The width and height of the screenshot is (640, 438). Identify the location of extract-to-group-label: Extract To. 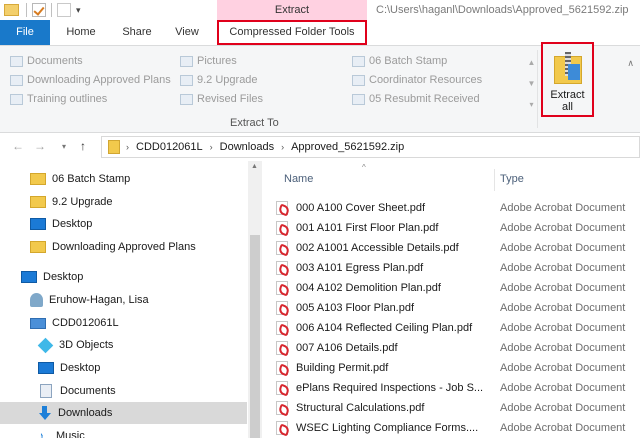
(254, 123).